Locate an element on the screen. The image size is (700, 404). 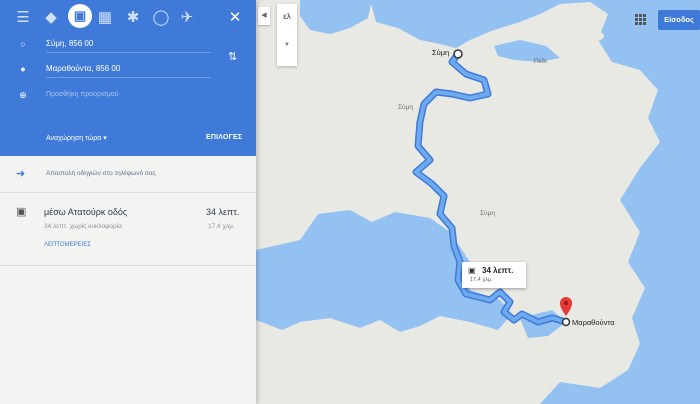
walk-icon: ✱ is located at coordinates (133, 17).